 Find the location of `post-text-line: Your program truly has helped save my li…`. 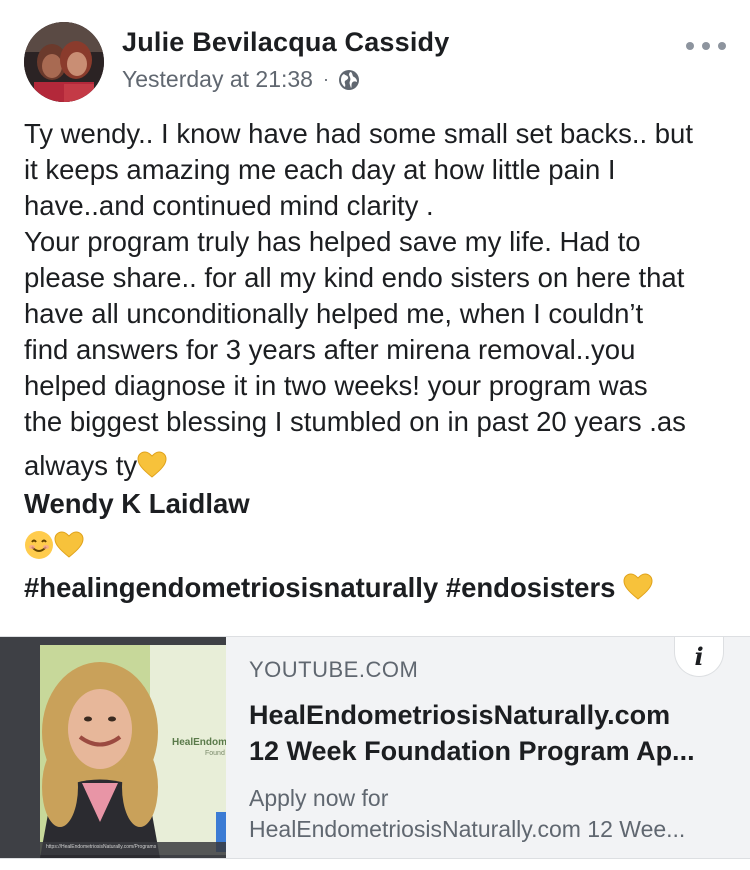

post-text-line: Your program truly has helped save my li… is located at coordinates (332, 241).